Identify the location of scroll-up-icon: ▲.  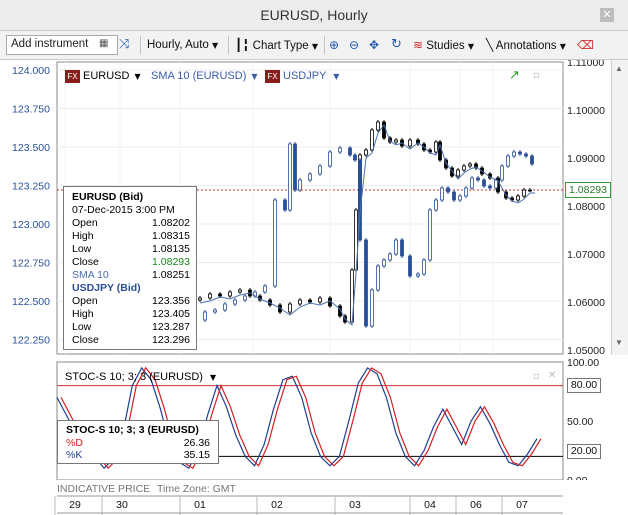
(619, 68).